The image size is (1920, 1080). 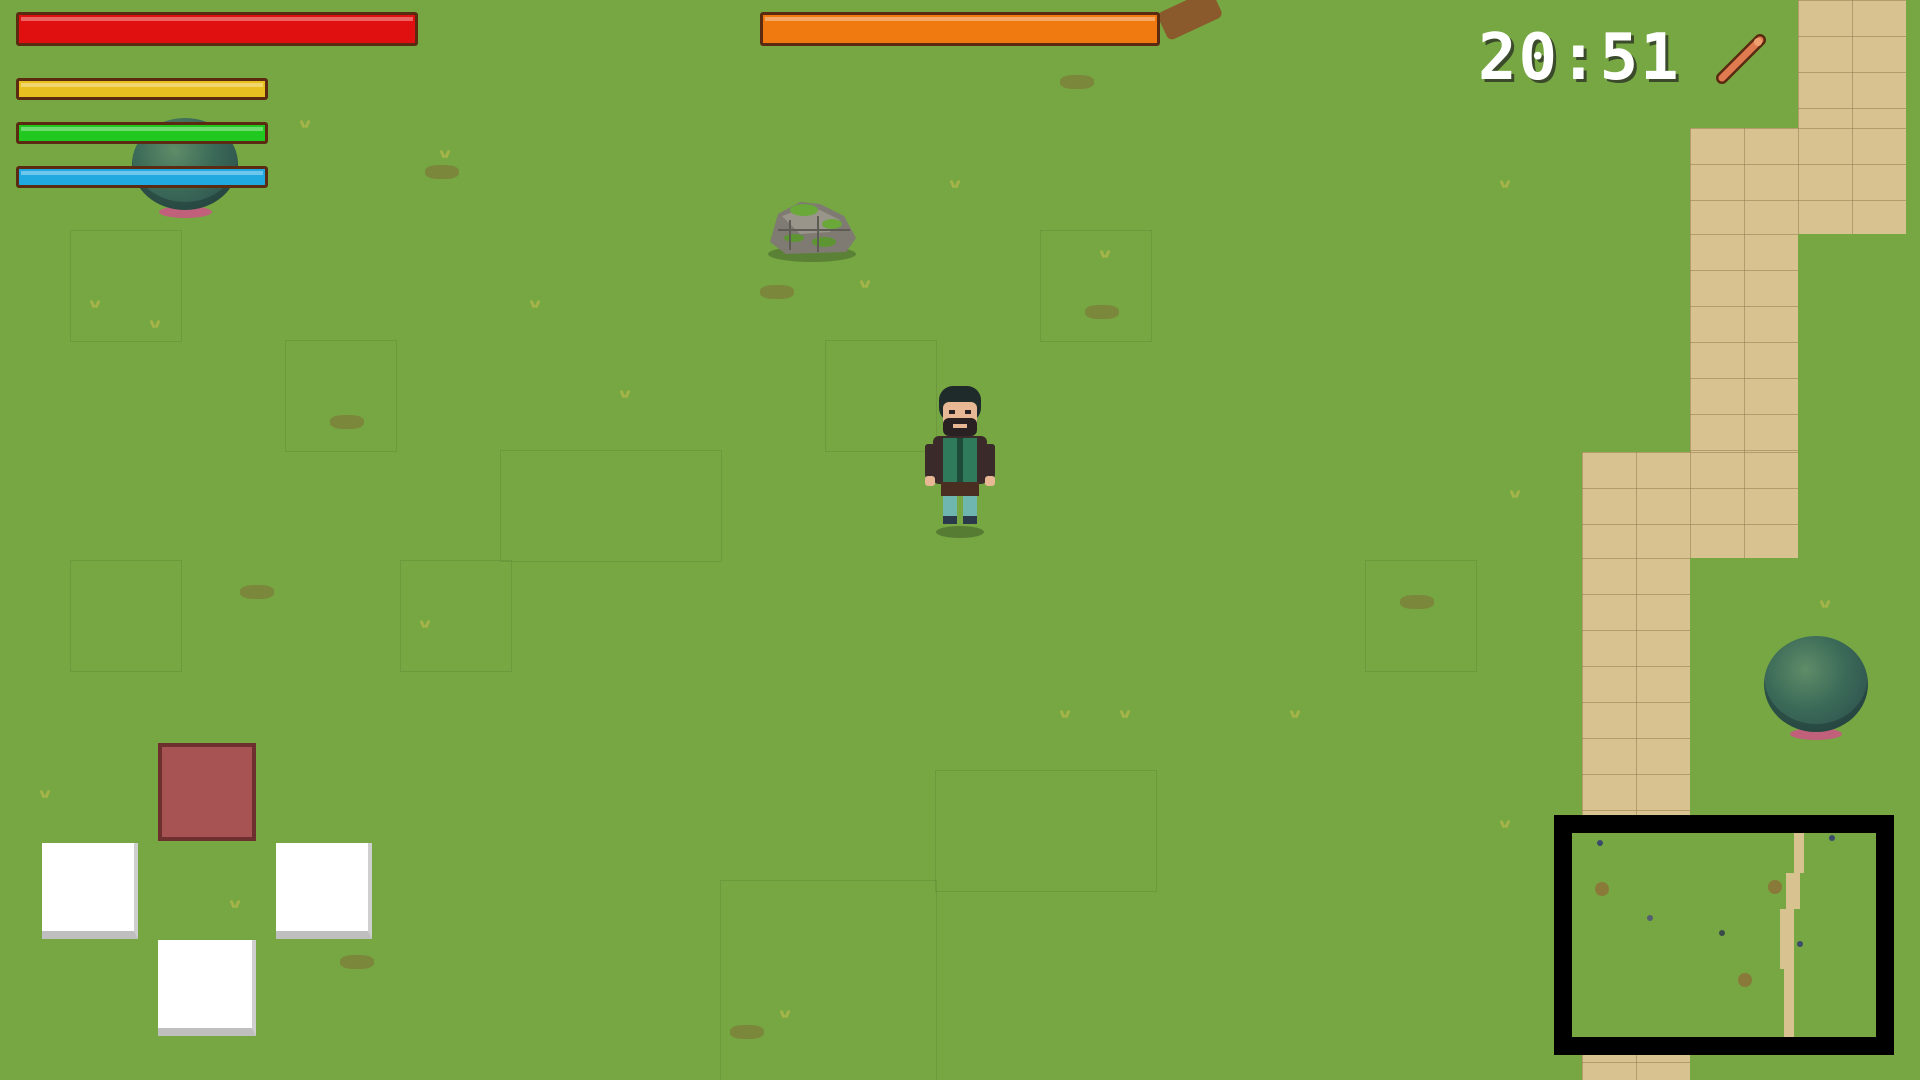 I want to click on pencil-icon, so click(x=1742, y=60).